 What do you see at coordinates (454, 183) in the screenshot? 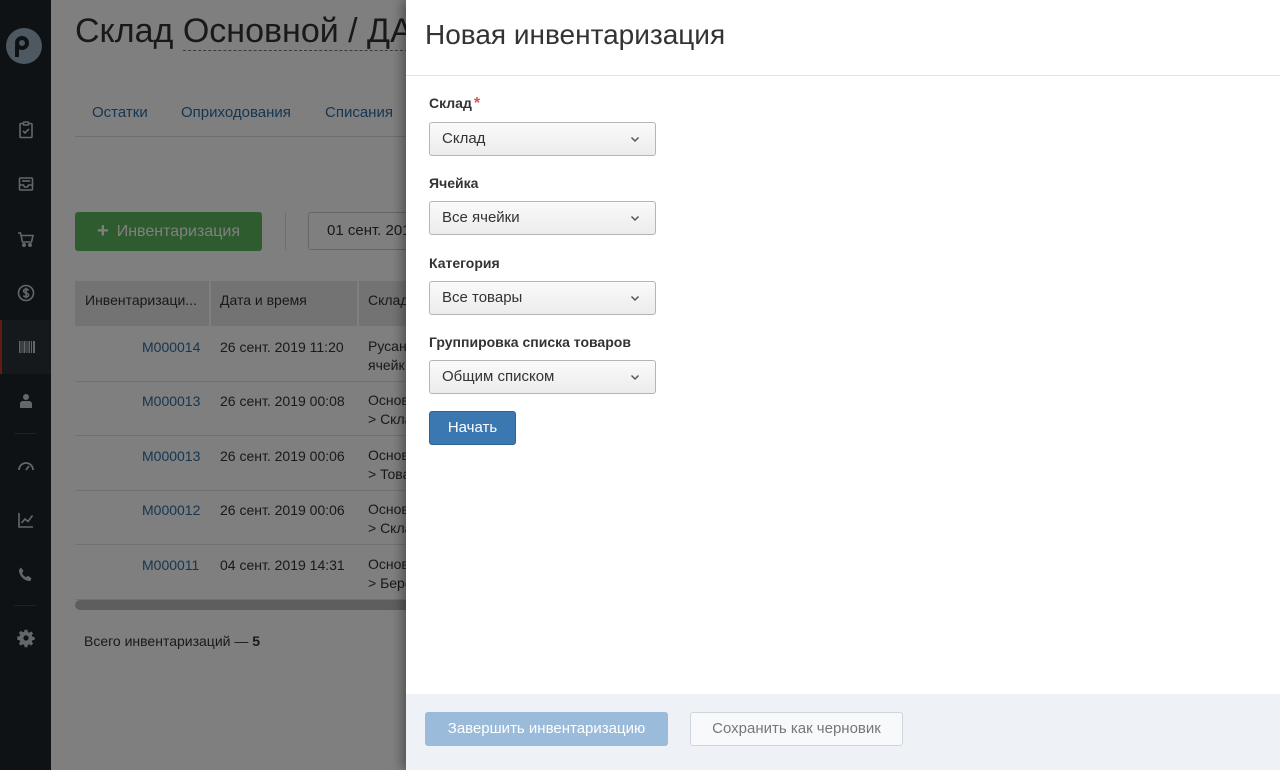
I see `cell-field-label: Ячейка` at bounding box center [454, 183].